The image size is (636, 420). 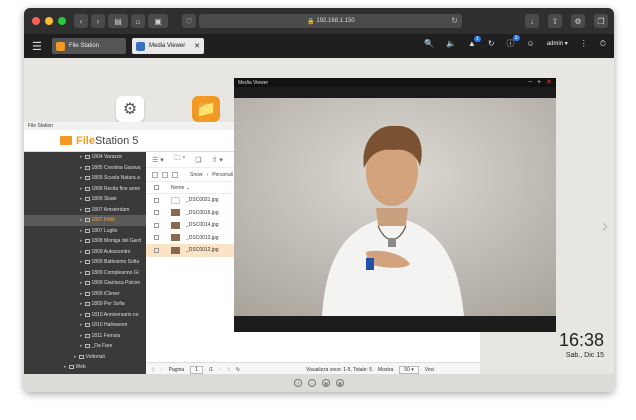 What do you see at coordinates (516, 38) in the screenshot?
I see `info-badge: 1` at bounding box center [516, 38].